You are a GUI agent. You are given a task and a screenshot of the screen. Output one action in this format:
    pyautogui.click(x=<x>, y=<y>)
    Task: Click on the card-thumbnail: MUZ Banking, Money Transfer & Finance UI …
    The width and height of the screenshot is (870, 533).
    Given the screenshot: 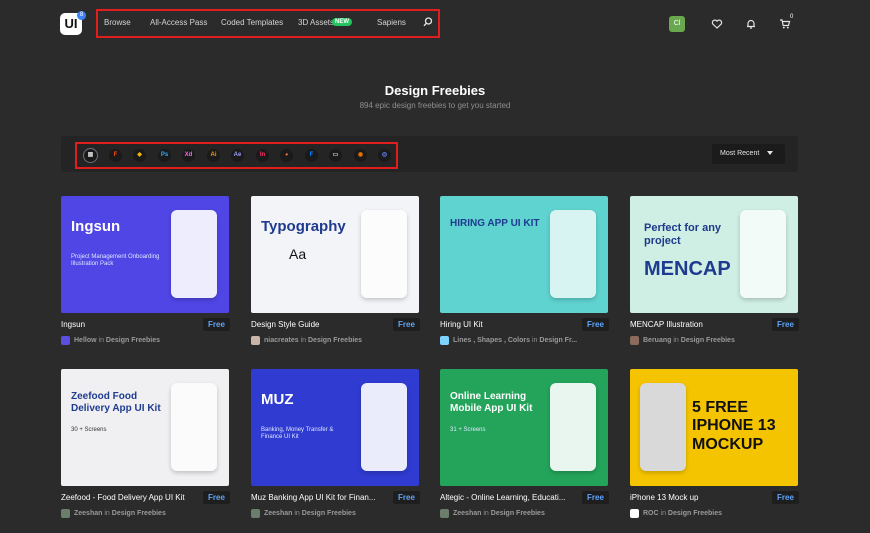 What is the action you would take?
    pyautogui.click(x=335, y=427)
    